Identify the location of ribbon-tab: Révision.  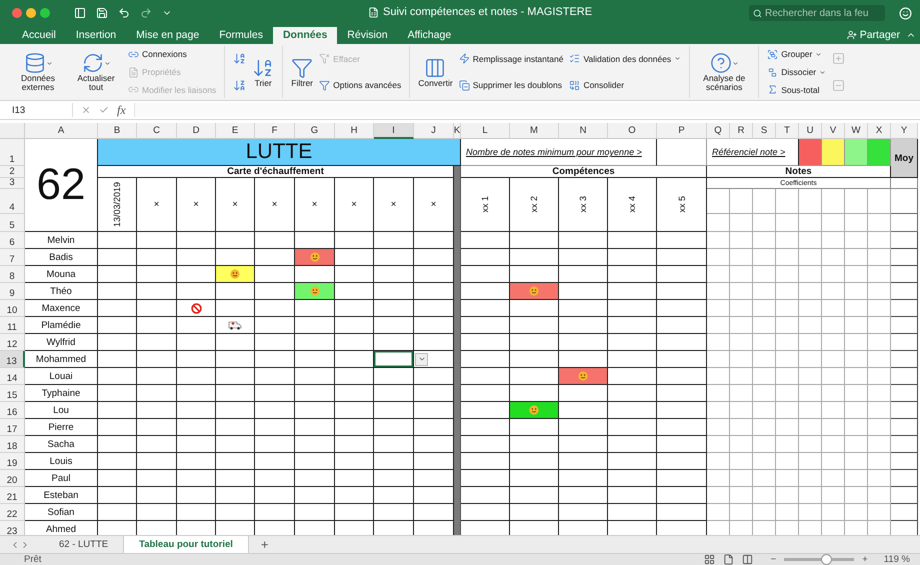
(367, 35).